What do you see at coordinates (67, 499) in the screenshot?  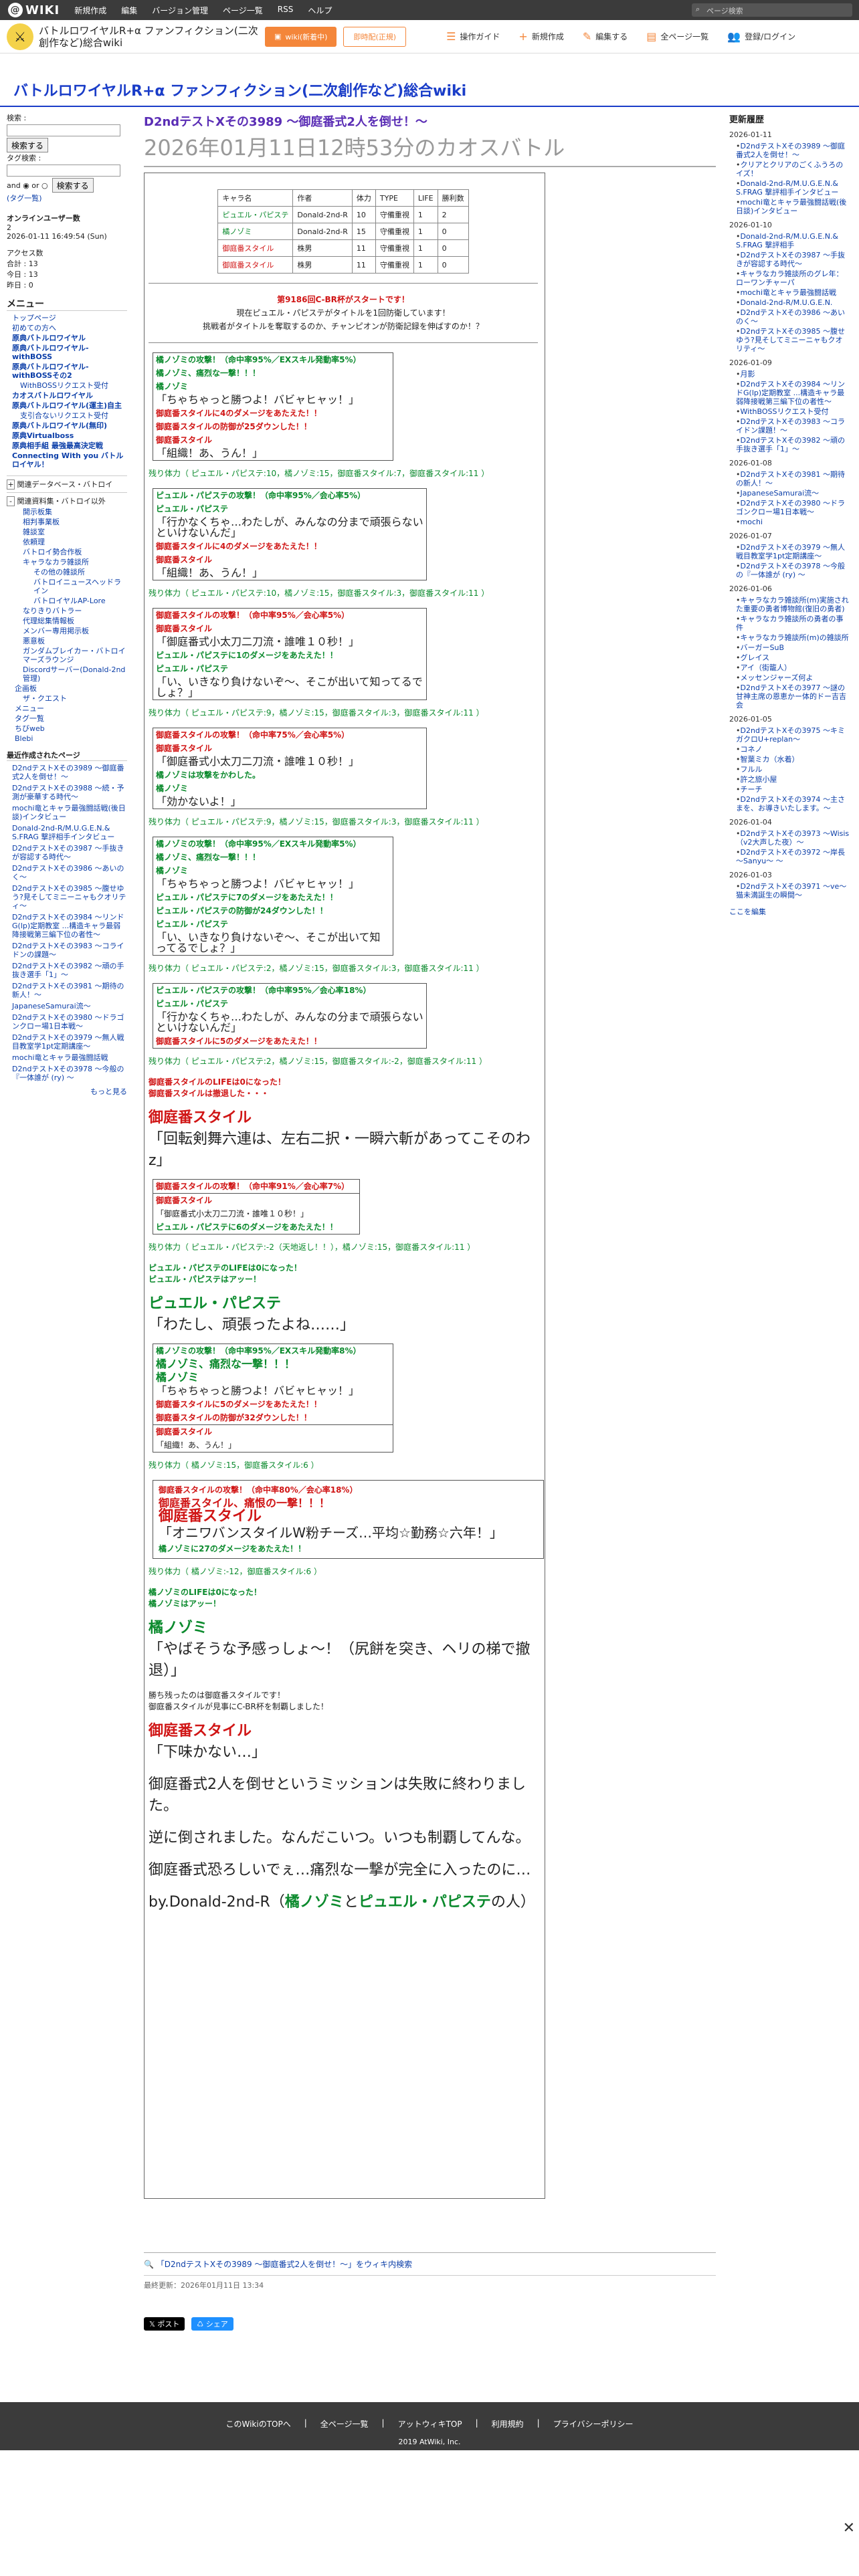 I see `sub-title2: - 関連資料集・バトロイ以外` at bounding box center [67, 499].